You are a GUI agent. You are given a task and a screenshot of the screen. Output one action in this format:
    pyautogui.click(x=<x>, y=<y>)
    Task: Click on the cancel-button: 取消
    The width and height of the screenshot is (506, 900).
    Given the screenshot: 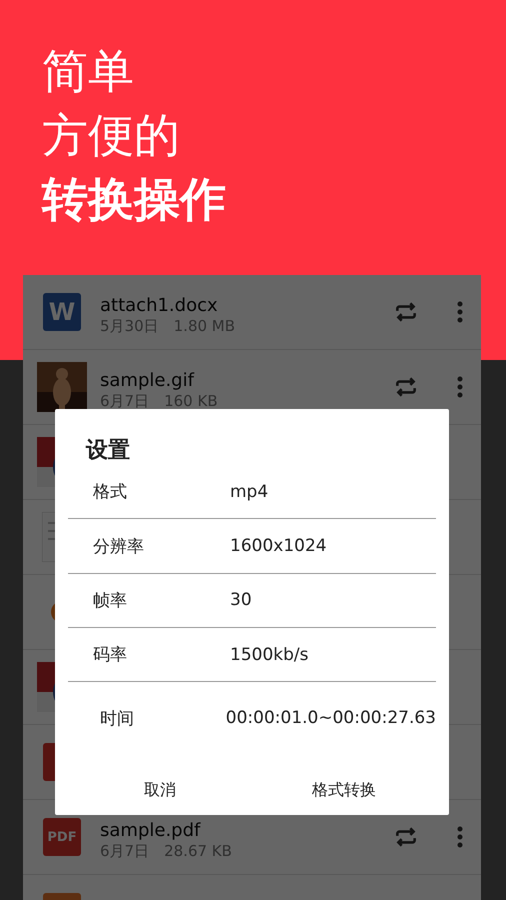 What is the action you would take?
    pyautogui.click(x=160, y=791)
    